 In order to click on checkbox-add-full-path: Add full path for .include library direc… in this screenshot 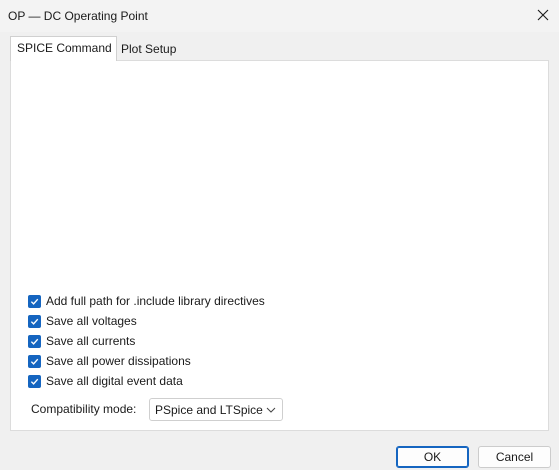, I will do `click(146, 301)`.